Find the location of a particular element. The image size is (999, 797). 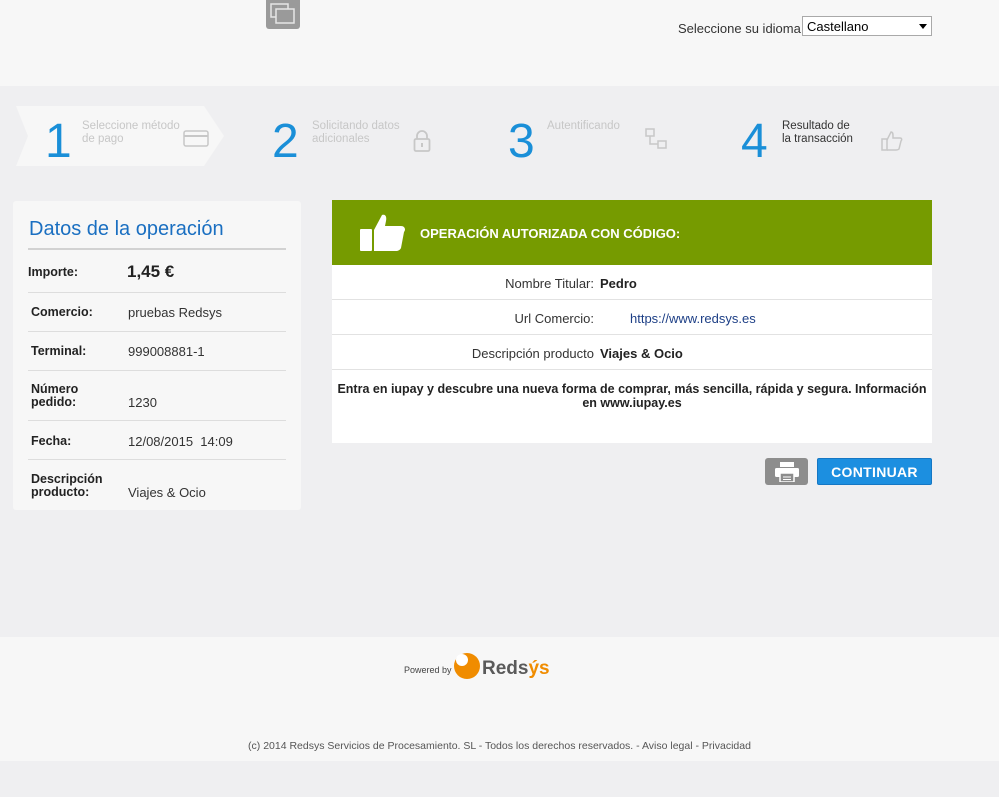

privacy-link: Privacidad is located at coordinates (726, 746).